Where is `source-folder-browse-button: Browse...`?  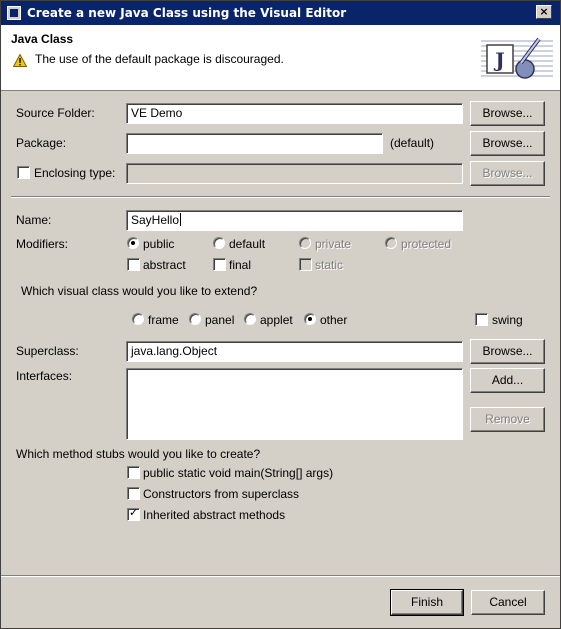 source-folder-browse-button: Browse... is located at coordinates (507, 113).